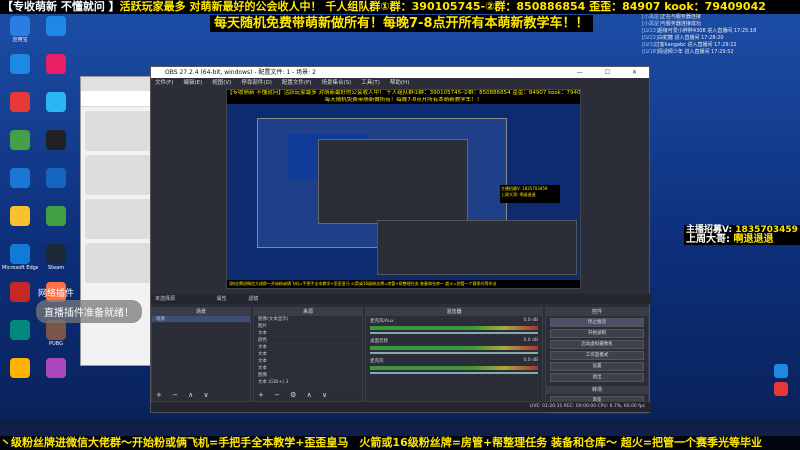 This screenshot has width=800, height=450. I want to click on menu-item: 视图(V), so click(221, 83).